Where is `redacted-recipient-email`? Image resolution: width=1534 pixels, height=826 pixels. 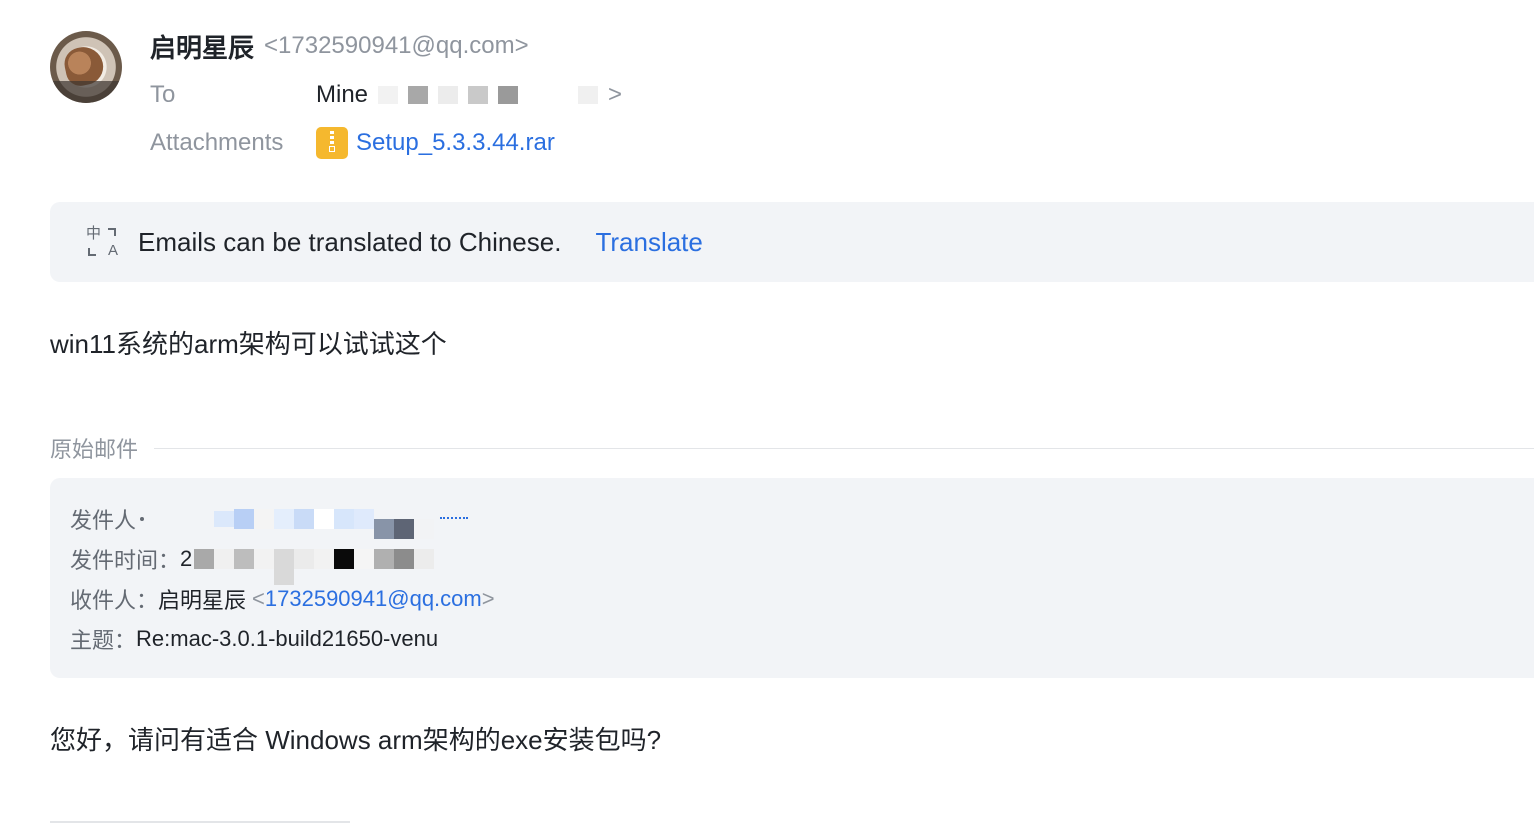
redacted-recipient-email is located at coordinates (488, 95).